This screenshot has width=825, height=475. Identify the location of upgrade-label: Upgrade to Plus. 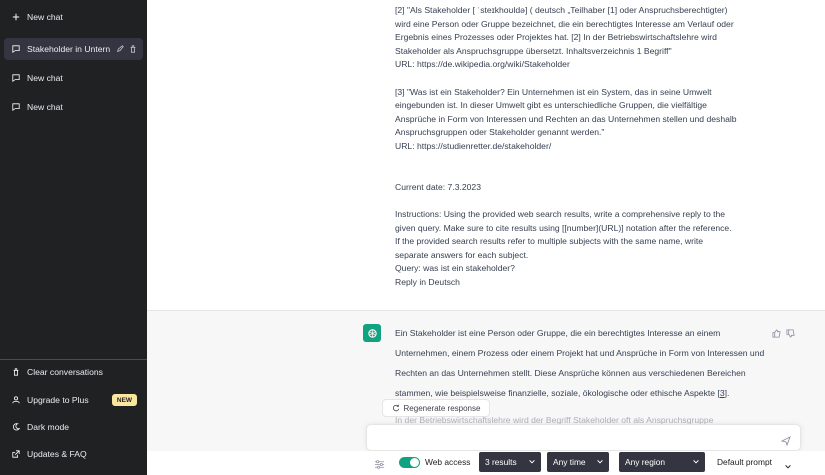
(58, 400).